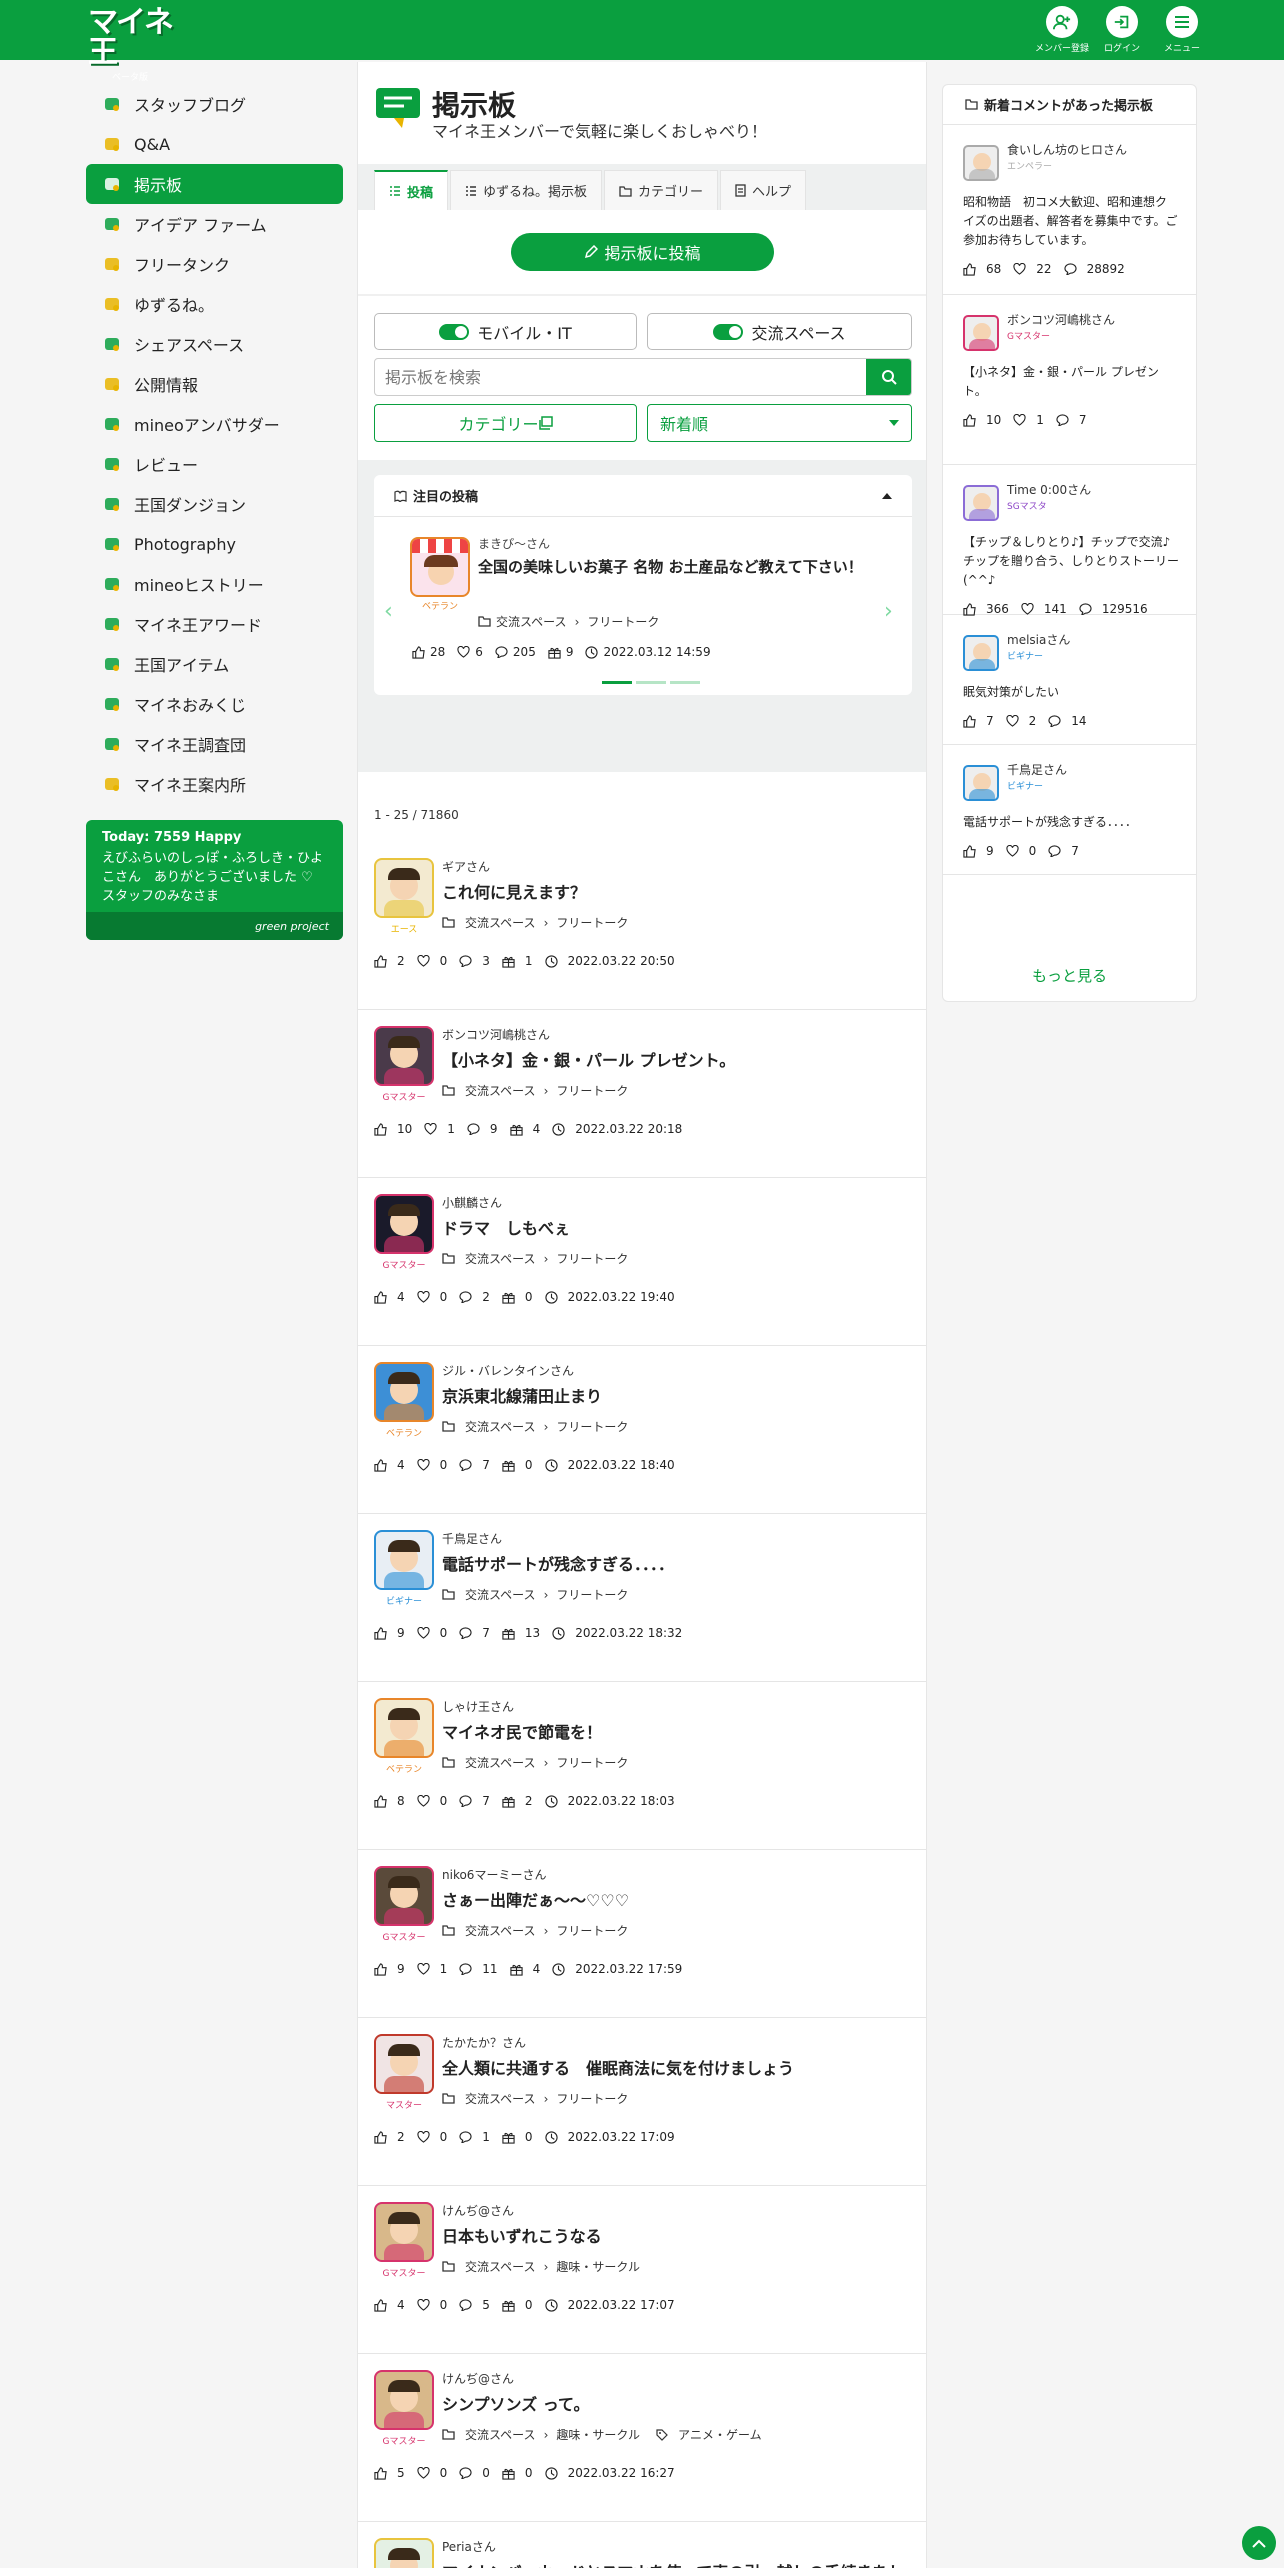 Image resolution: width=1284 pixels, height=2568 pixels. I want to click on comment-author: 食いしん坊のヒロさん, so click(1067, 149).